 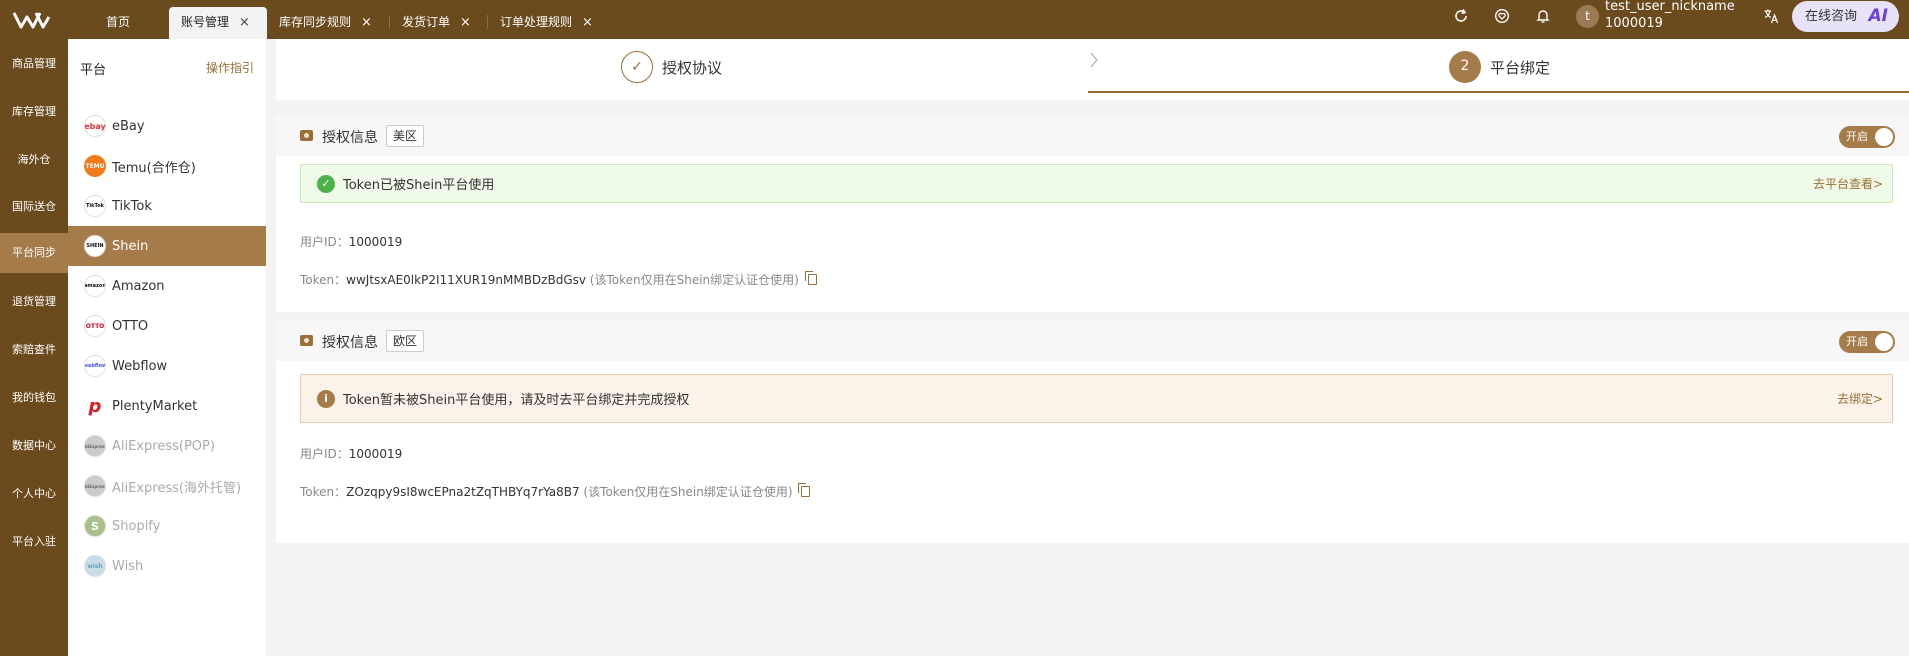 What do you see at coordinates (128, 566) in the screenshot?
I see `platform-label: Wish` at bounding box center [128, 566].